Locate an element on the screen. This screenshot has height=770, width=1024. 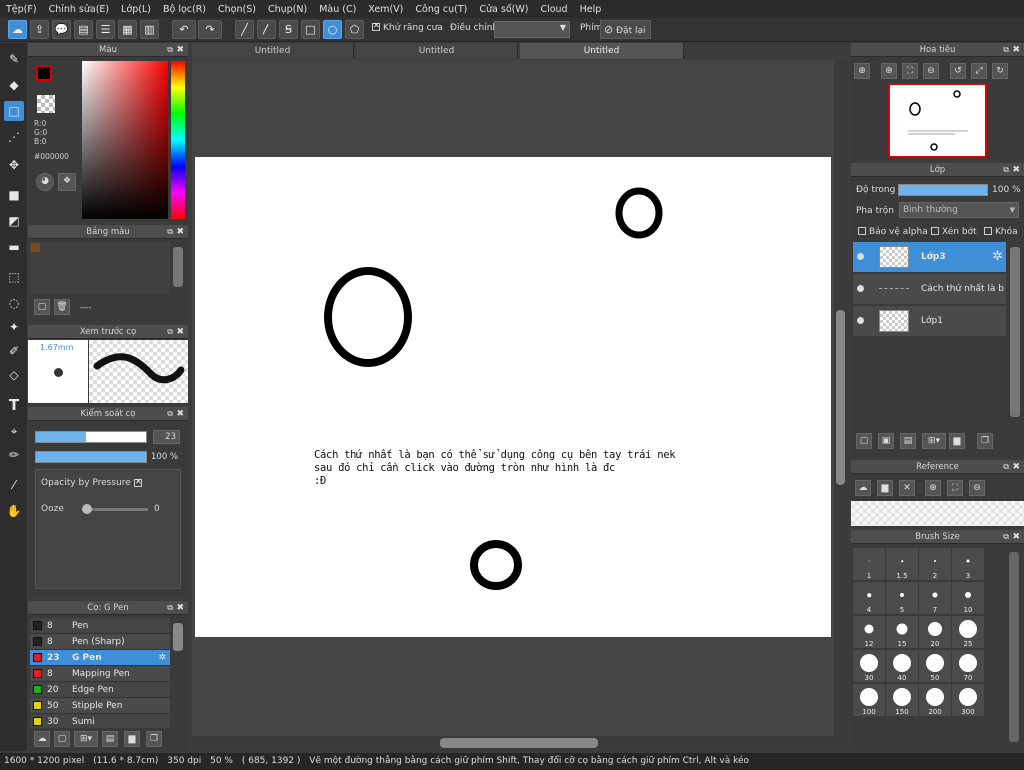
brush-list-item: 8 Pen (Sharp) is located at coordinates (100, 642).